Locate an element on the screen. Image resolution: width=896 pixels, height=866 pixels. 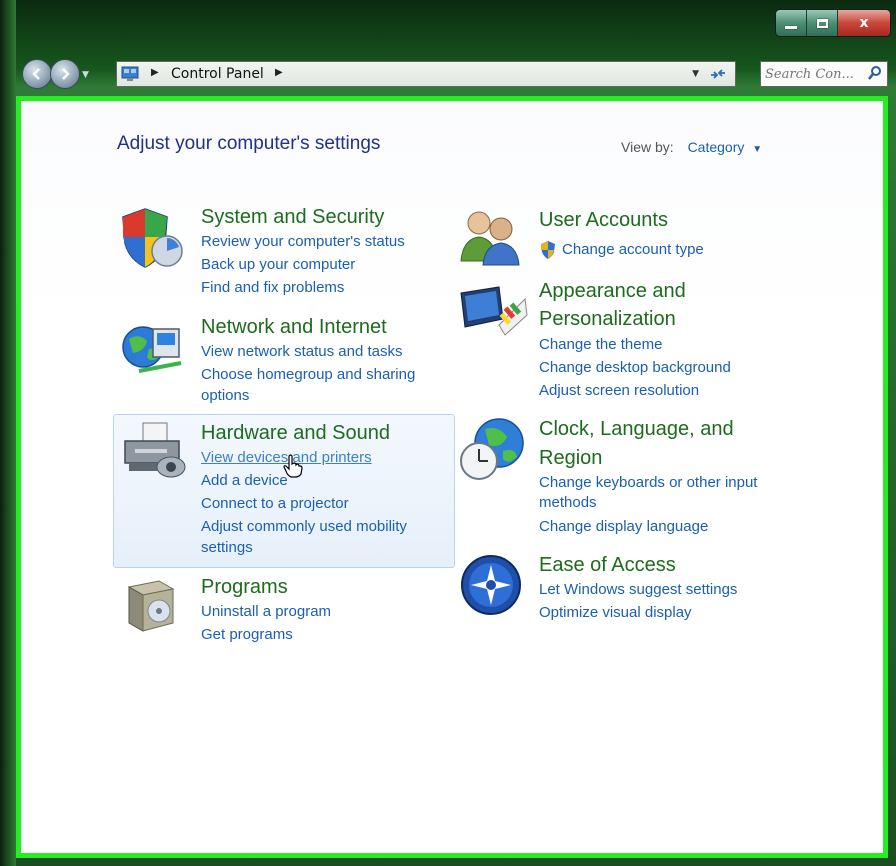
close-button: x is located at coordinates (864, 23).